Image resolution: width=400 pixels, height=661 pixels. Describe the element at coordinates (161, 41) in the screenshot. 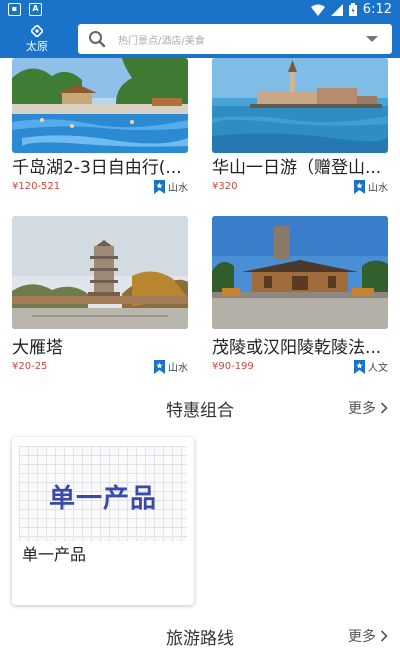

I see `search-placeholder: 热门景点/酒店/美食` at that location.